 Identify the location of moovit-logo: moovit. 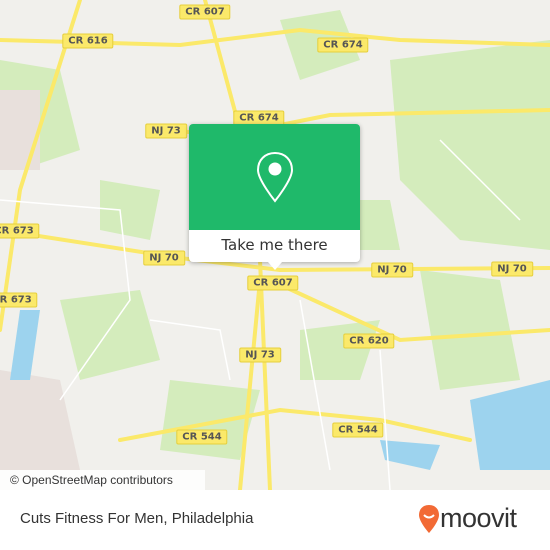
(467, 518).